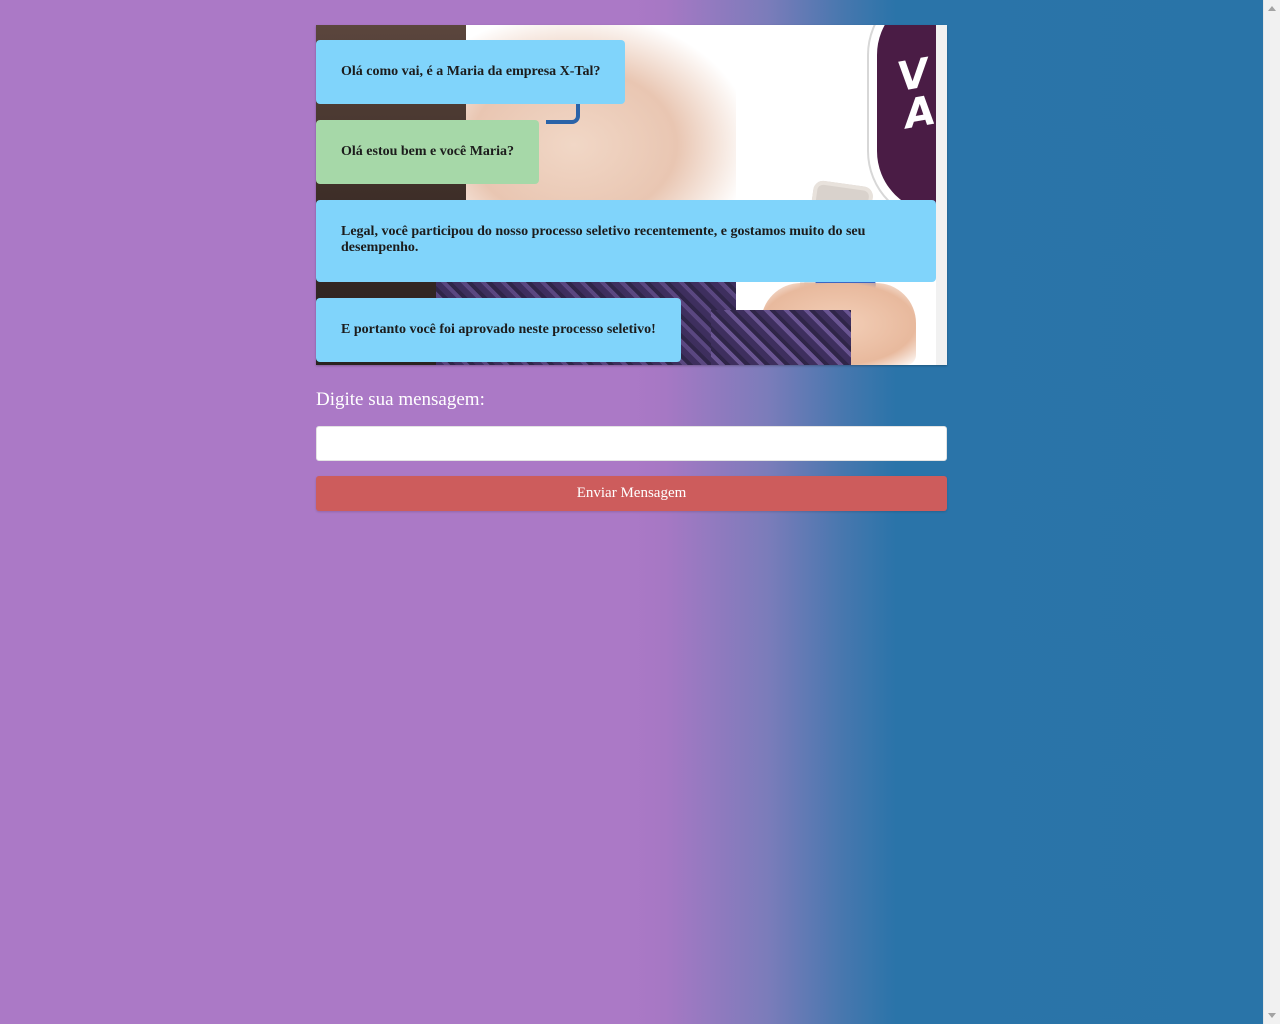 The height and width of the screenshot is (1024, 1280). I want to click on page-scrollbar, so click(1271, 512).